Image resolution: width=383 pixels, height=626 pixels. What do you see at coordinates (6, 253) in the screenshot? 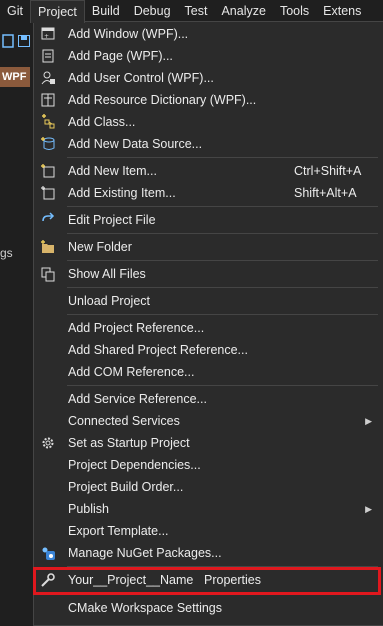
I see `side-panel-text: gs` at bounding box center [6, 253].